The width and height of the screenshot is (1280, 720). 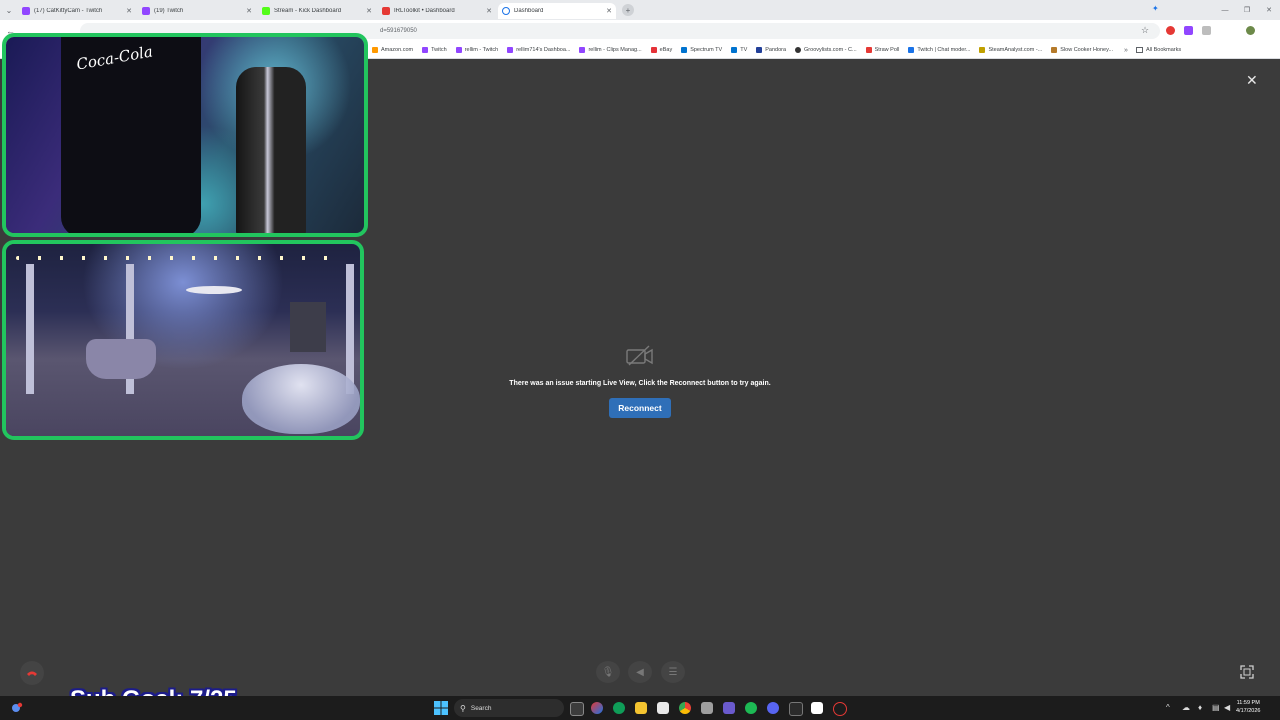 I want to click on spectrum-icon, so click(x=684, y=50).